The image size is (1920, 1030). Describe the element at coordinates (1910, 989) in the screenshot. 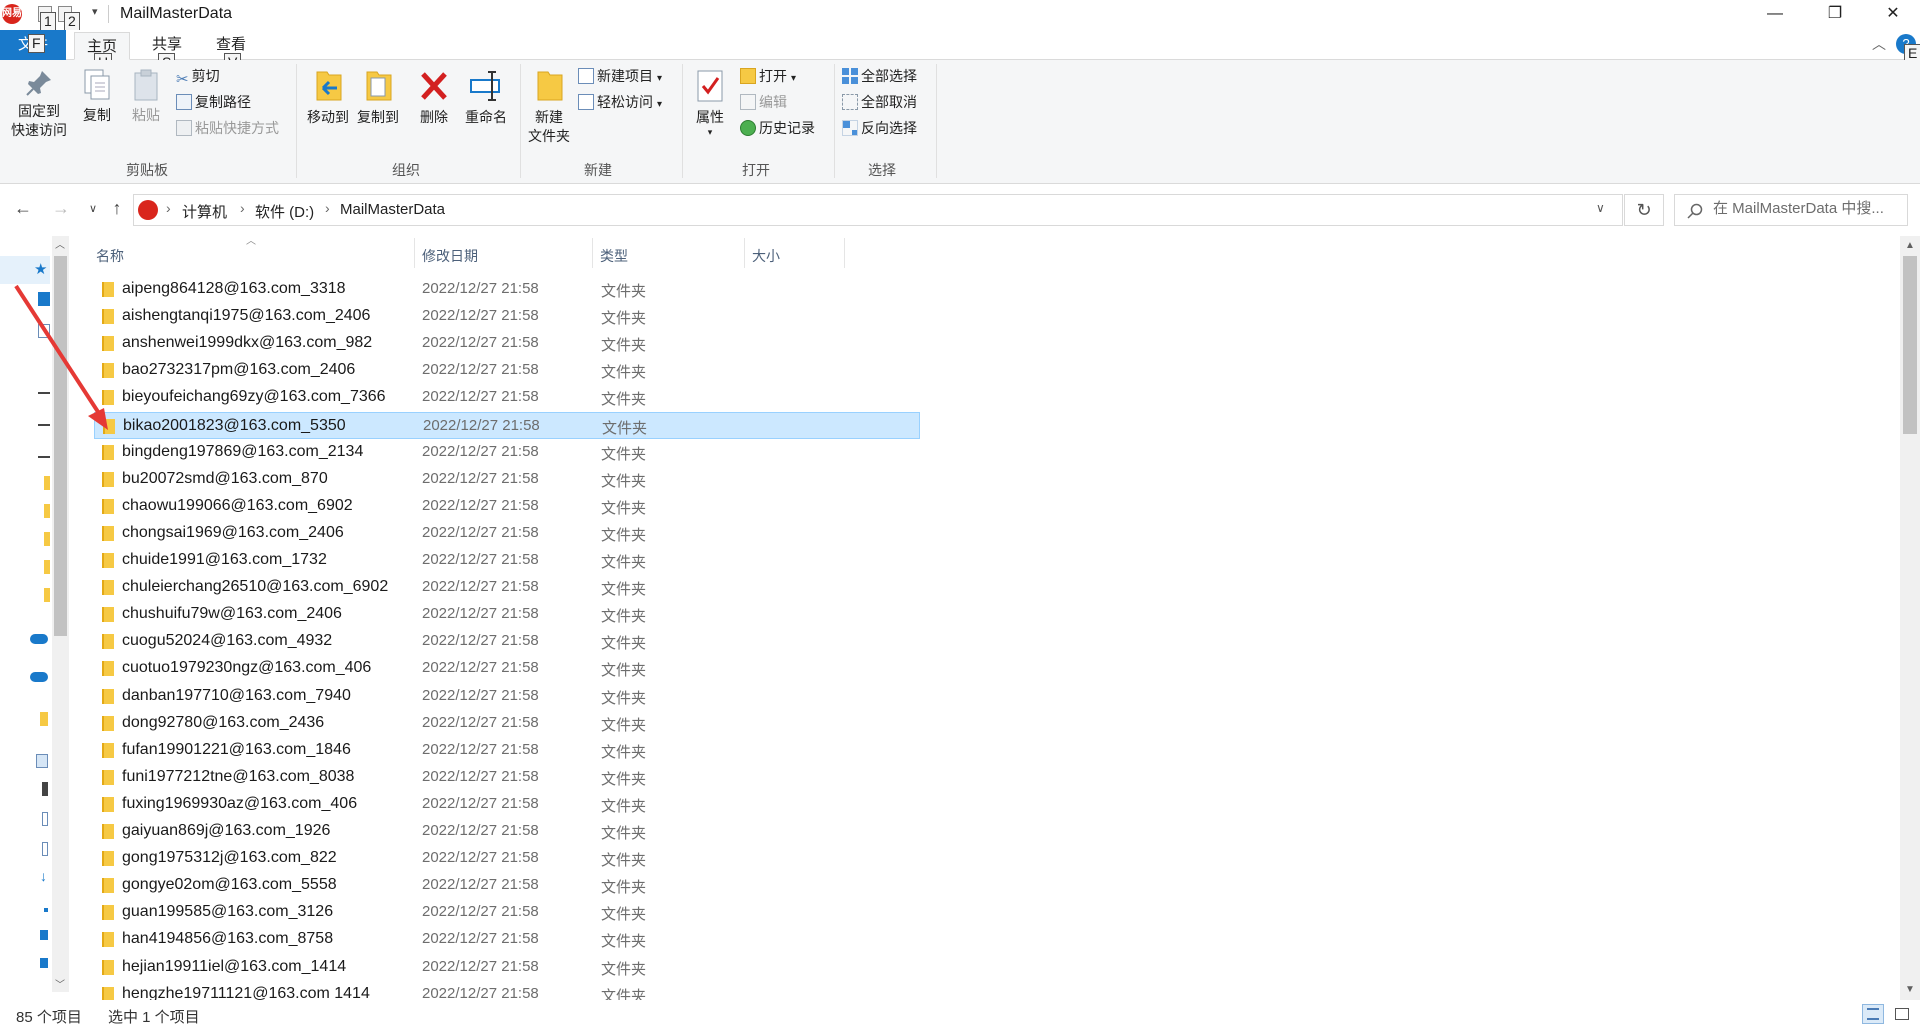

I see `scroll-down-arrow-icon: ▼` at that location.